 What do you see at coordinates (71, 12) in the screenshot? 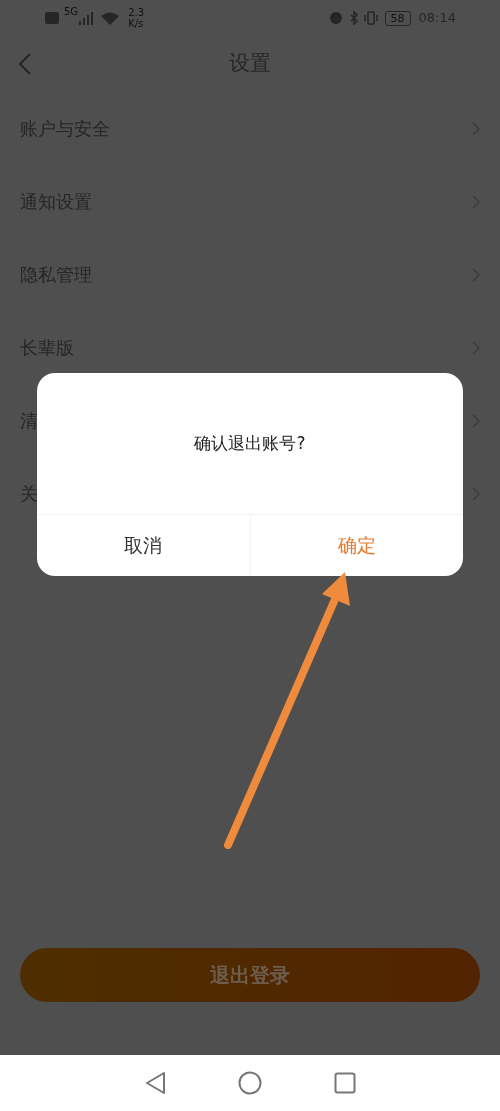
I see `network-label: 5G` at bounding box center [71, 12].